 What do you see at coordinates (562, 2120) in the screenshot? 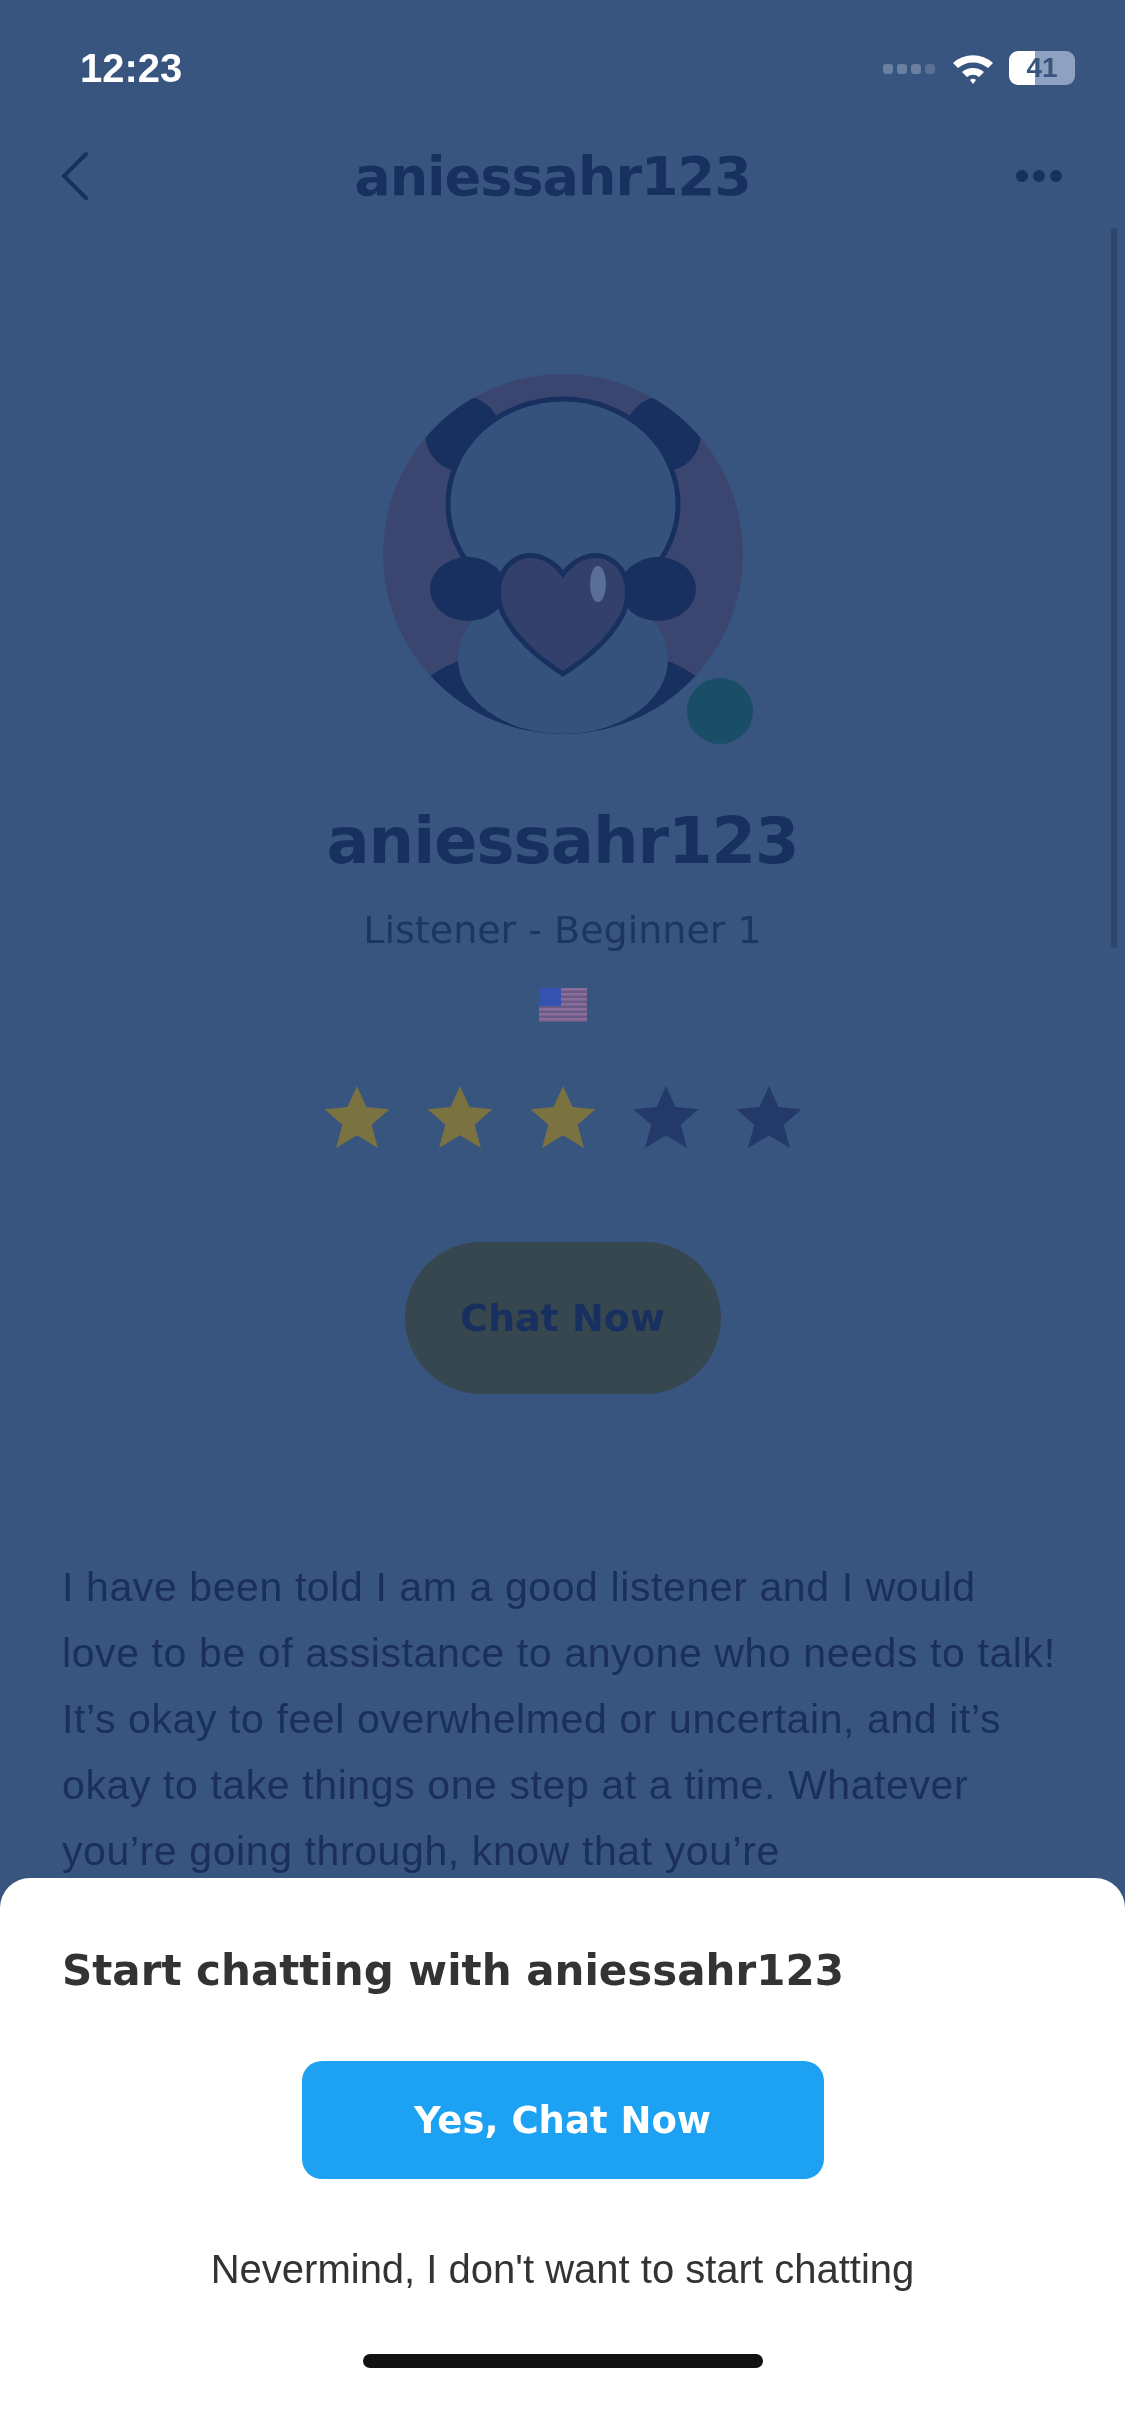
I see `confirm-button: Yes, Chat Now` at bounding box center [562, 2120].